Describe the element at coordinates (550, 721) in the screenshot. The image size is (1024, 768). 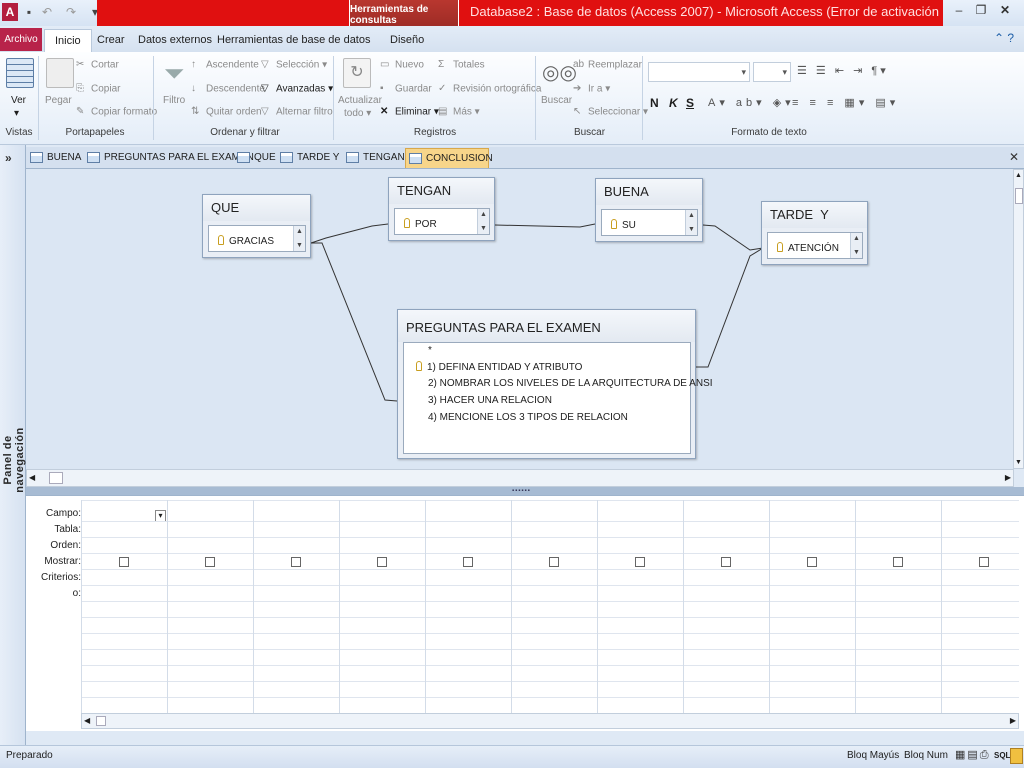
I see `grid-horizontal-scrollbar: ◀ ▶` at that location.